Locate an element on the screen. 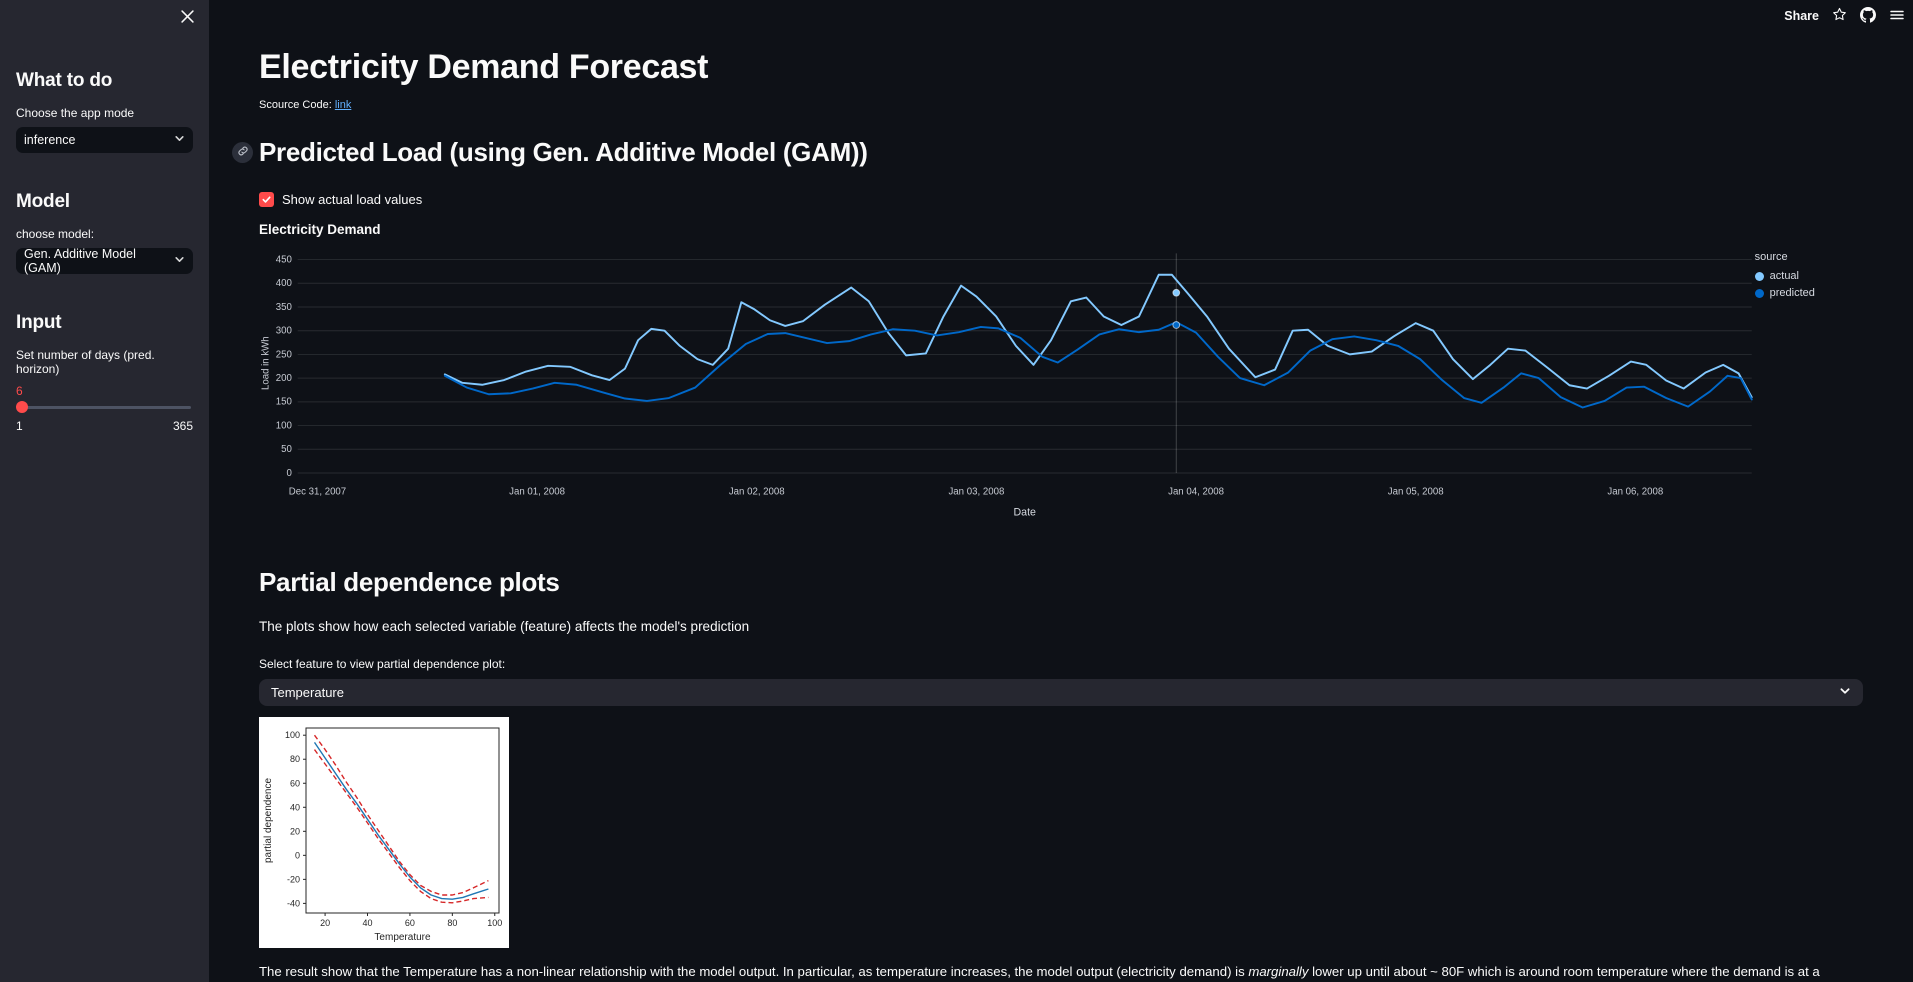  feature-select: Temperature is located at coordinates (1061, 692).